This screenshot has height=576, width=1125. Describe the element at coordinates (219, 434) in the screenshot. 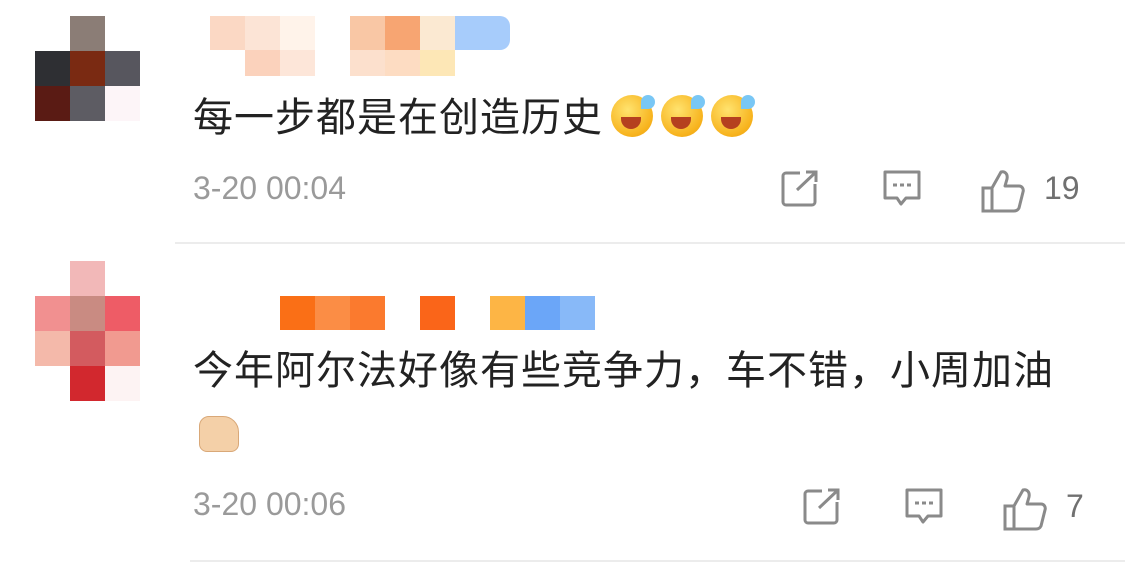

I see `thumbs-up-emoji-icon` at that location.